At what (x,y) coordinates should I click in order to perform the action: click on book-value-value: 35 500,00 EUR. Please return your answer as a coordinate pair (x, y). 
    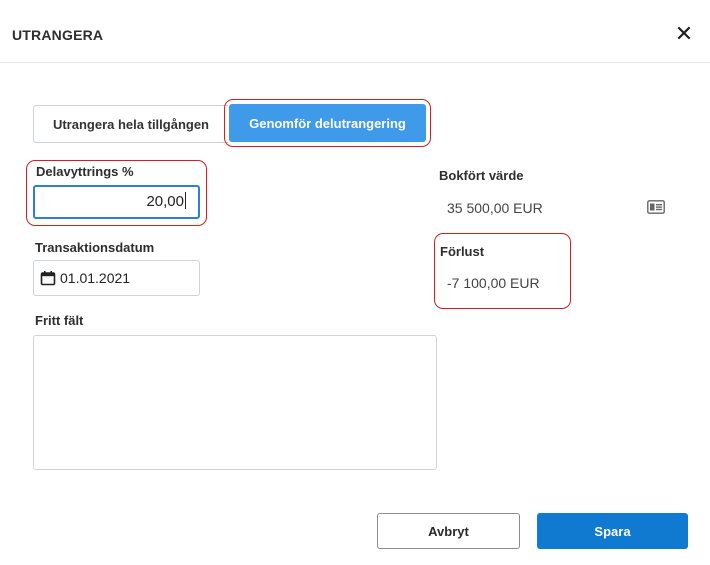
    Looking at the image, I should click on (495, 208).